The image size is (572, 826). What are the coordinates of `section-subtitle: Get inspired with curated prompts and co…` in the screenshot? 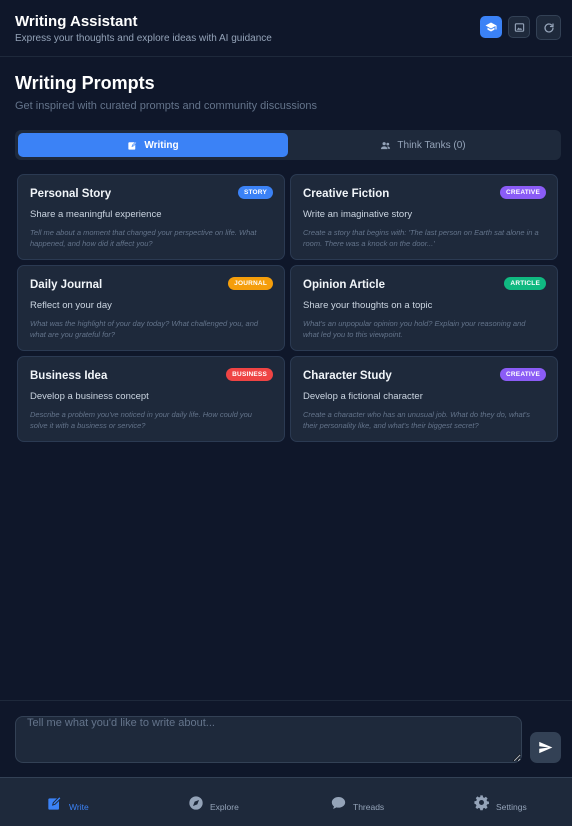 It's located at (166, 106).